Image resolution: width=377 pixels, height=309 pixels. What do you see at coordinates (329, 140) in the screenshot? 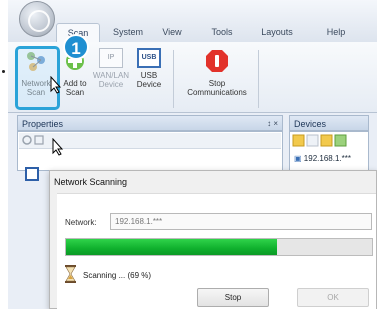
I see `devices-toolbar-icons` at bounding box center [329, 140].